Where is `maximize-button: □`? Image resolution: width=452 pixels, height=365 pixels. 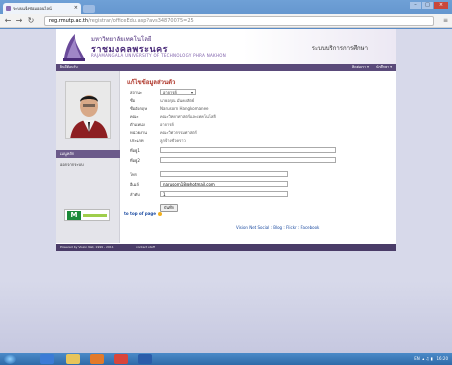
maximize-button: □ is located at coordinates (427, 5).